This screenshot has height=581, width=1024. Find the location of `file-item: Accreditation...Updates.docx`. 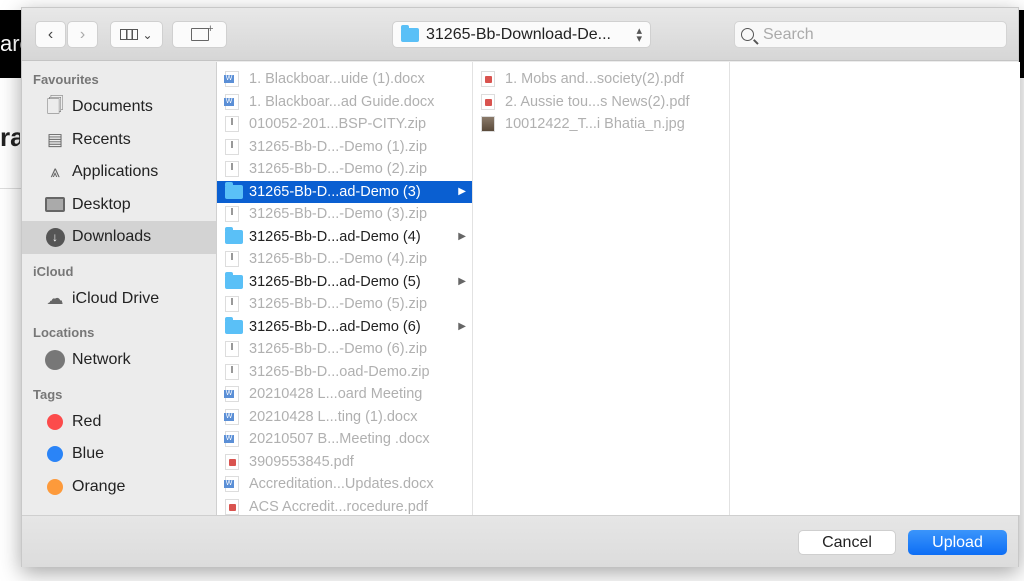

file-item: Accreditation...Updates.docx is located at coordinates (344, 484).